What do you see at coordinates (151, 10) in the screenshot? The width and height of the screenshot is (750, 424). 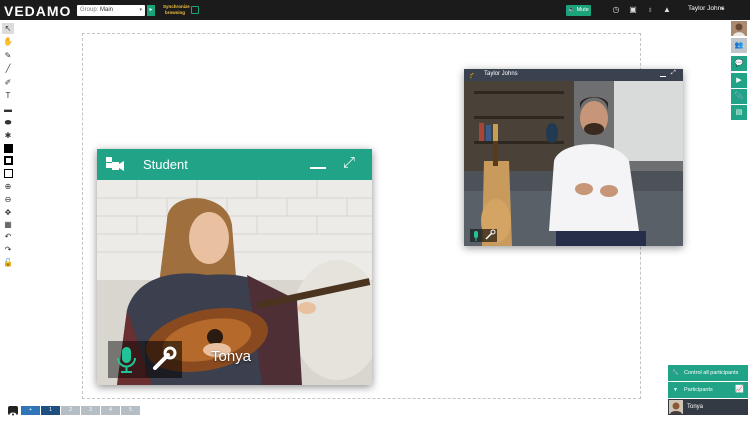 I see `group-go-button: ▸` at bounding box center [151, 10].